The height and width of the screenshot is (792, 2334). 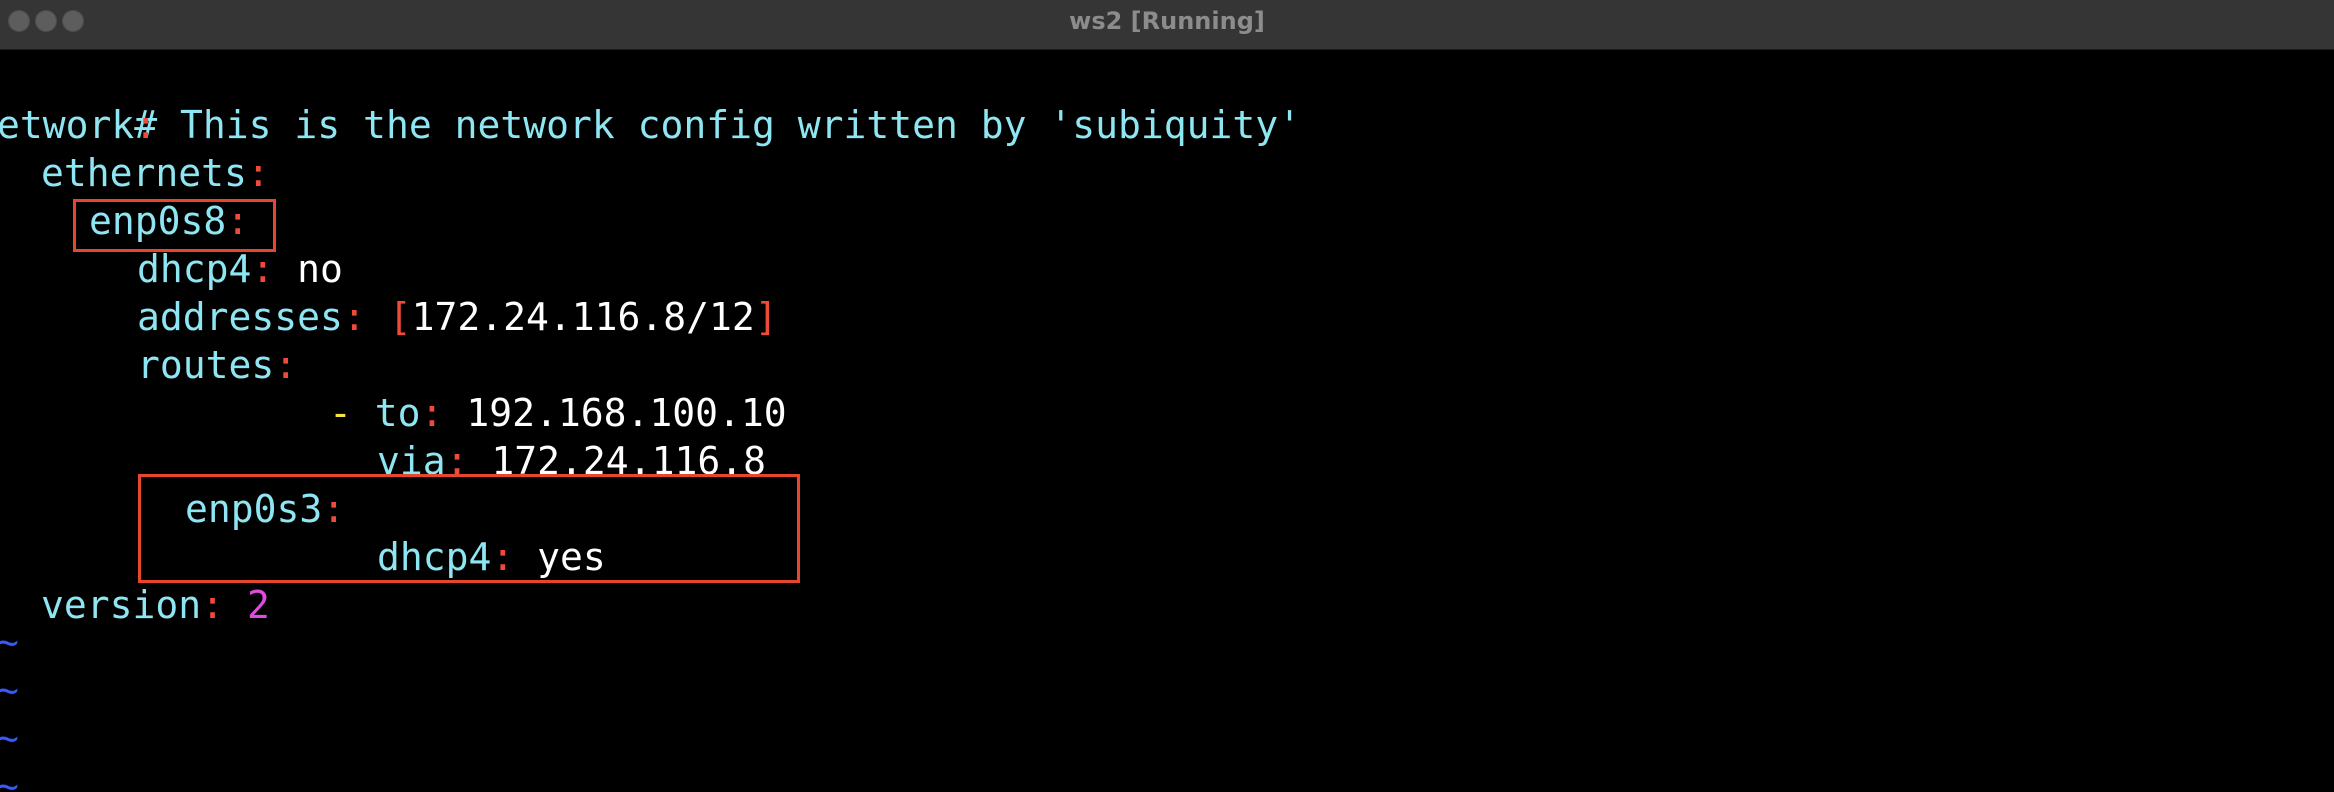 I want to click on version-key: version, so click(x=121, y=605).